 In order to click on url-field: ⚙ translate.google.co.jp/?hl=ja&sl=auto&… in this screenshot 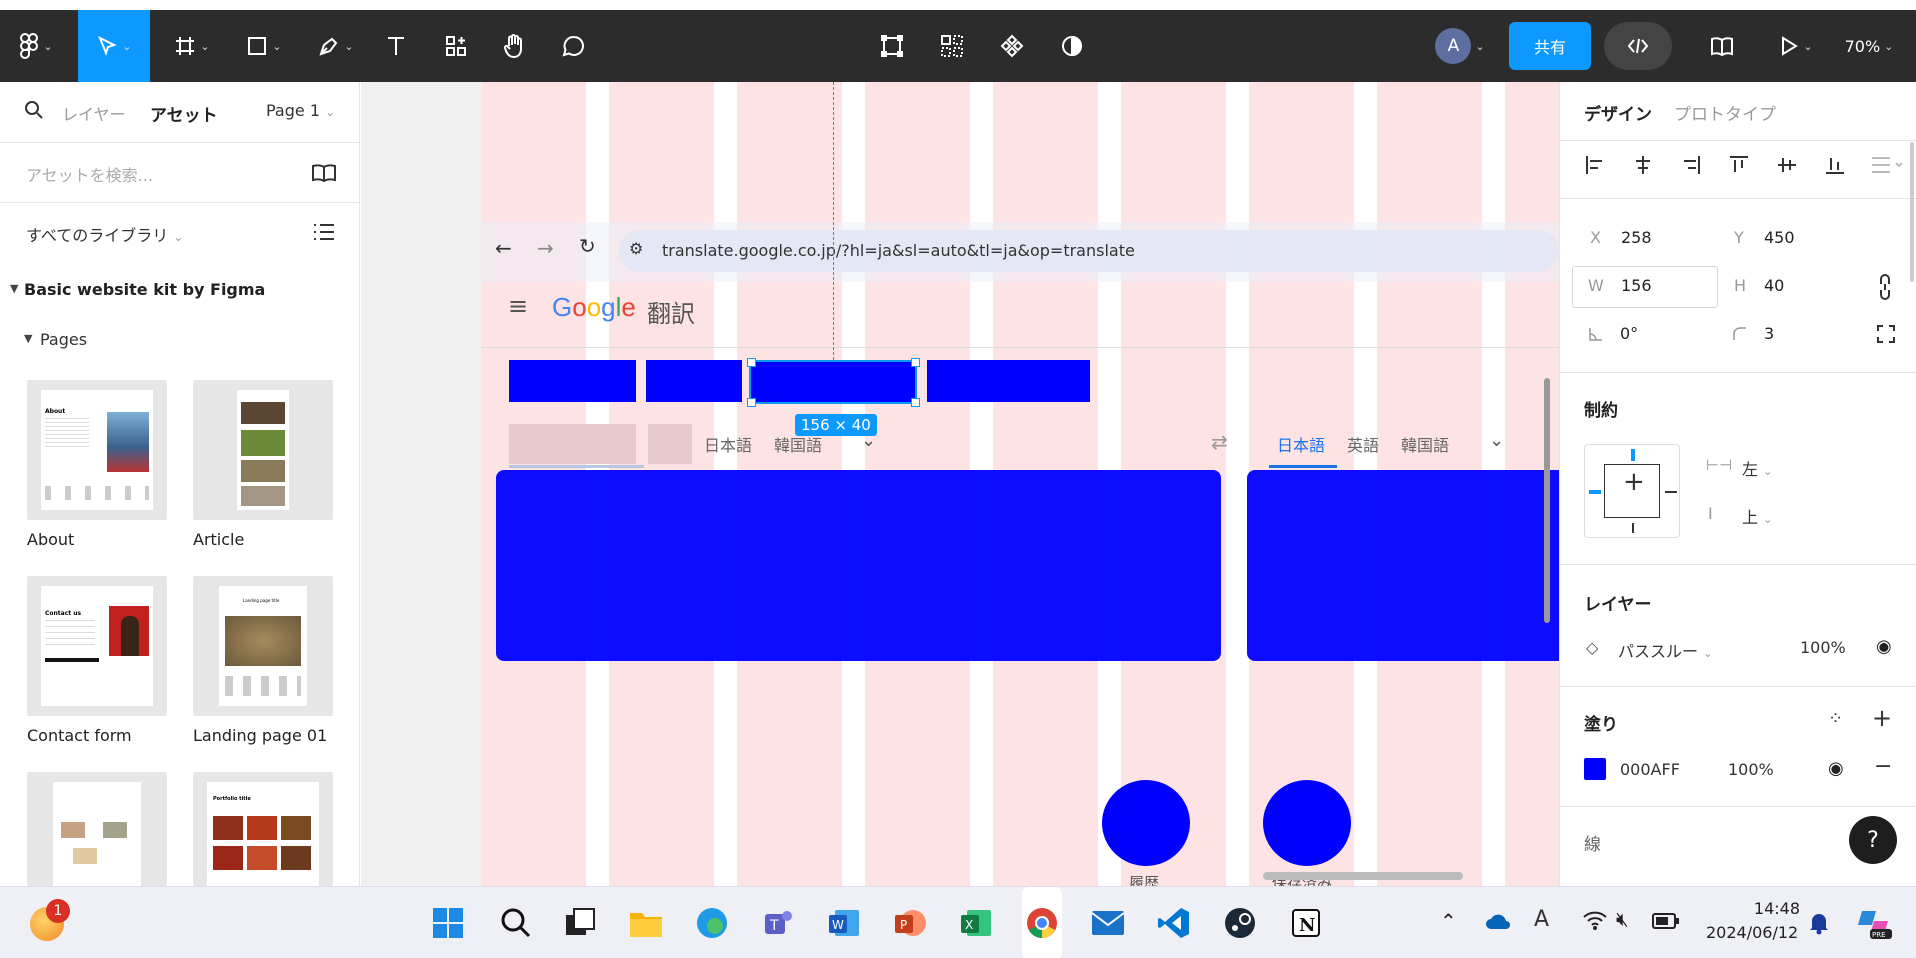, I will do `click(1089, 251)`.